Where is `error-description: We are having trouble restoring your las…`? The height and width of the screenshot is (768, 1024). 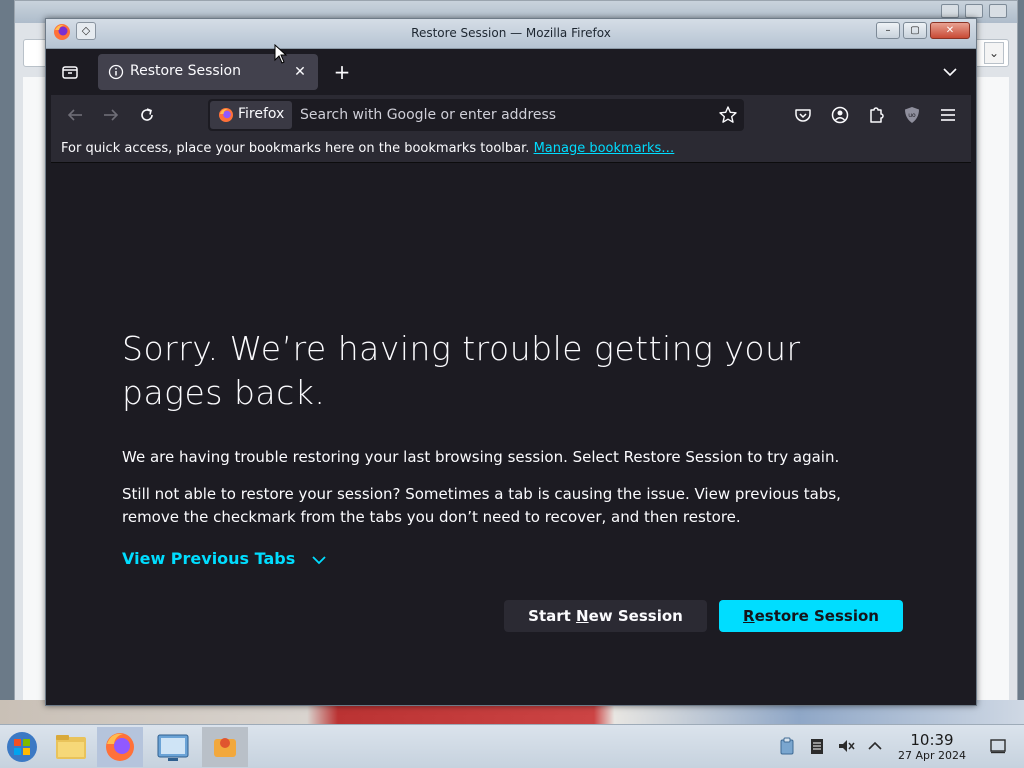 error-description: We are having trouble restoring your las… is located at coordinates (481, 457).